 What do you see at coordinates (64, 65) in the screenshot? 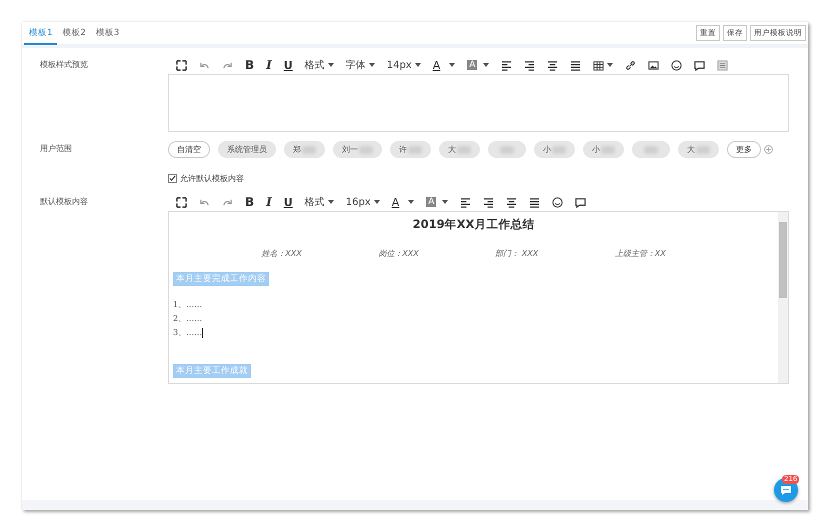
I see `field-label: 模板样式预览` at bounding box center [64, 65].